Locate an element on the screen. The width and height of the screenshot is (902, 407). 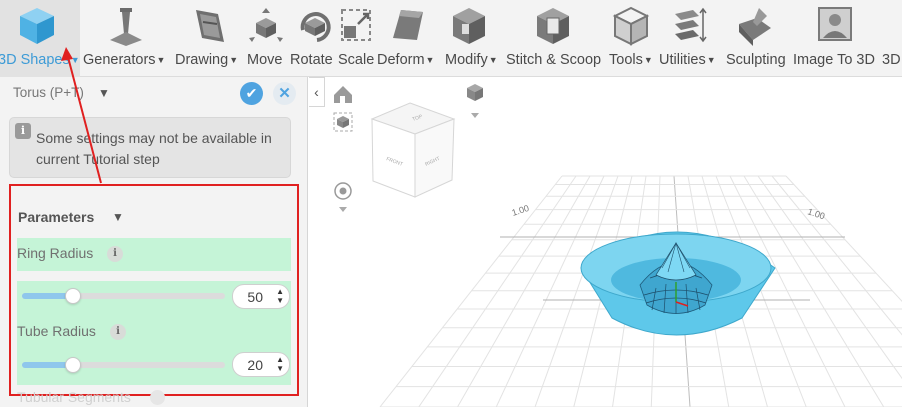
toolbar-generators: Generators▼ is located at coordinates (126, 38).